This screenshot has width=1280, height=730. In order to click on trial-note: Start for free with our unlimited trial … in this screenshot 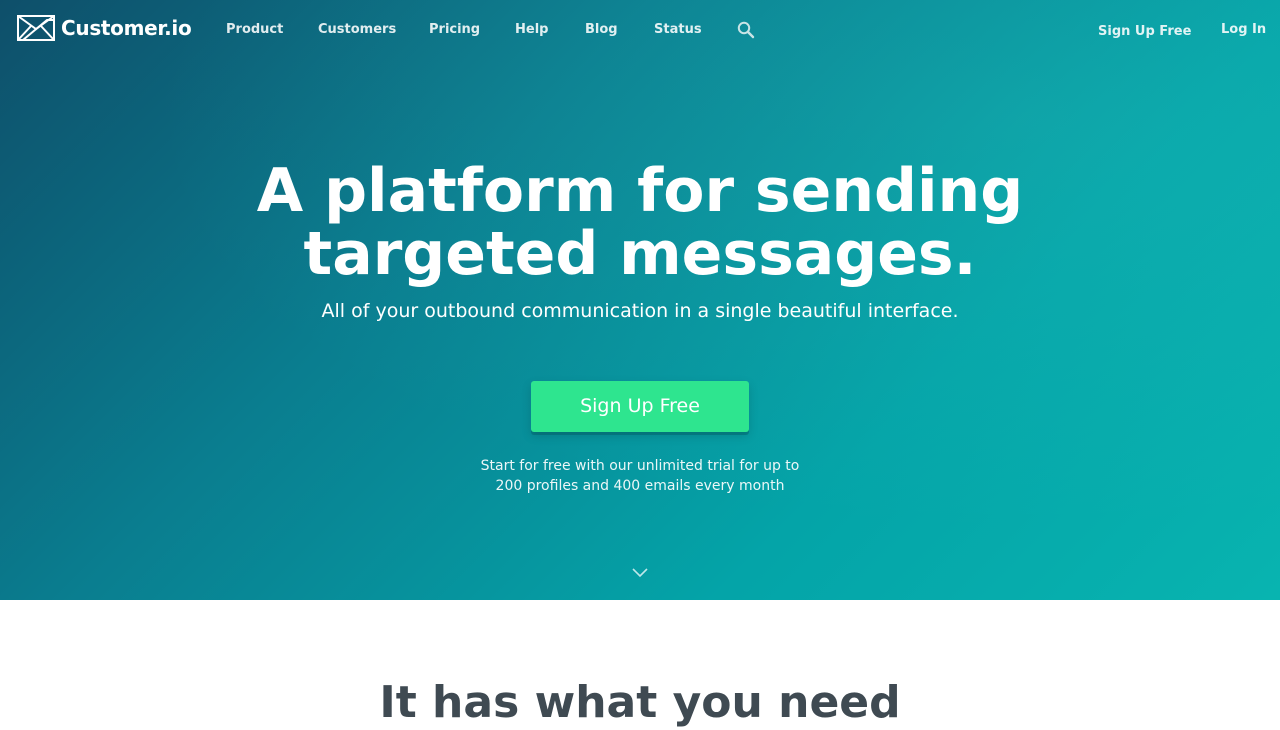, I will do `click(640, 476)`.